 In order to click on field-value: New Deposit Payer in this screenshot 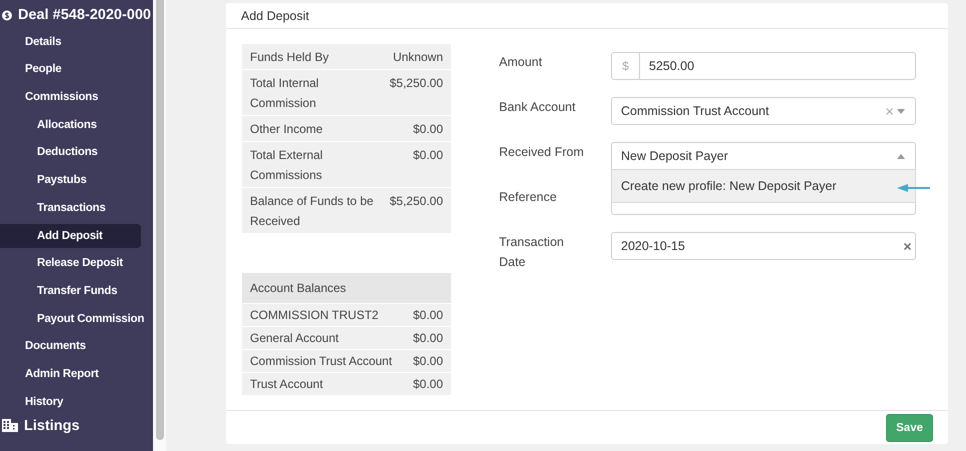, I will do `click(674, 156)`.